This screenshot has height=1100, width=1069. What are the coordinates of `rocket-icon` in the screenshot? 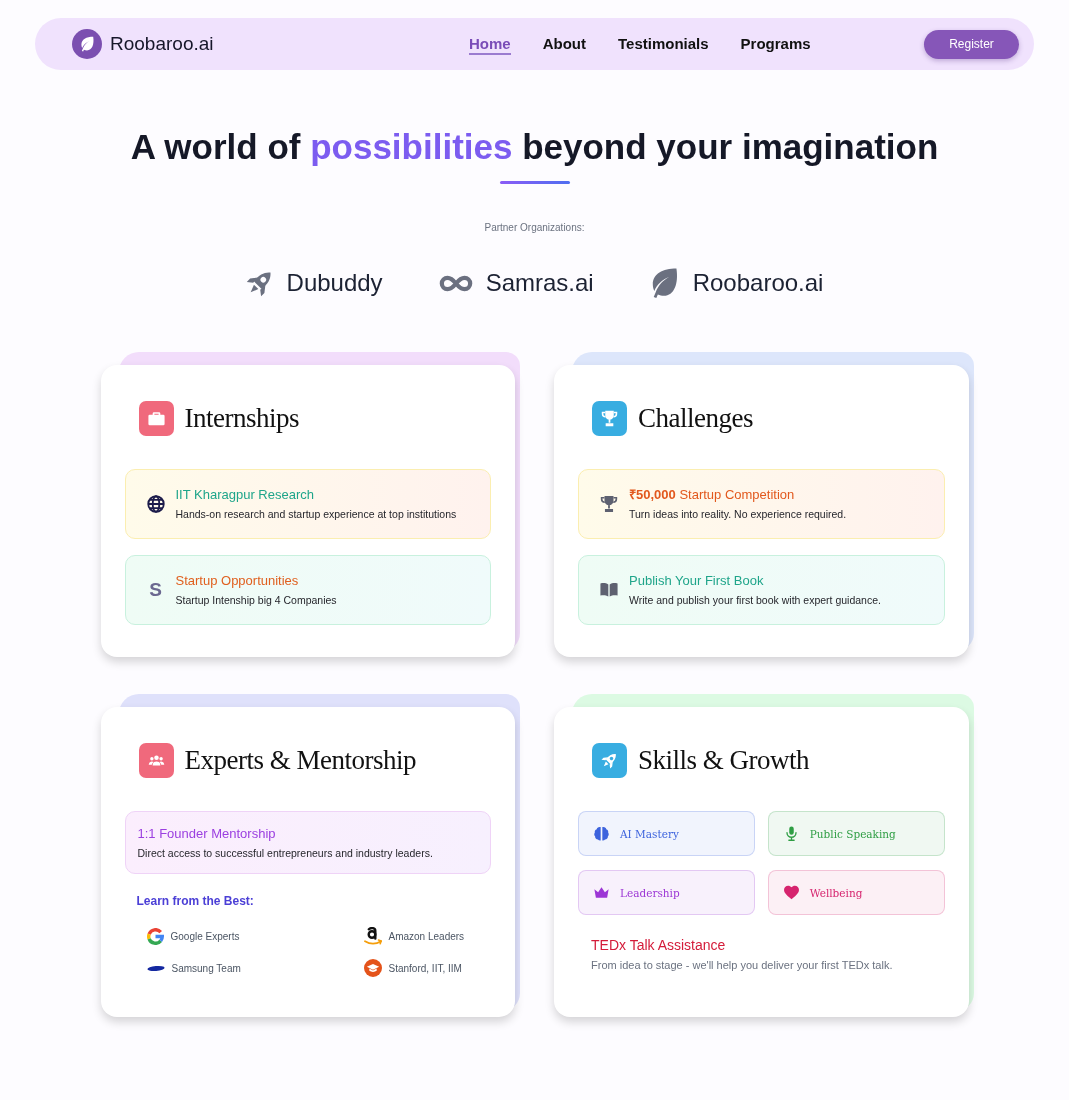 It's located at (609, 760).